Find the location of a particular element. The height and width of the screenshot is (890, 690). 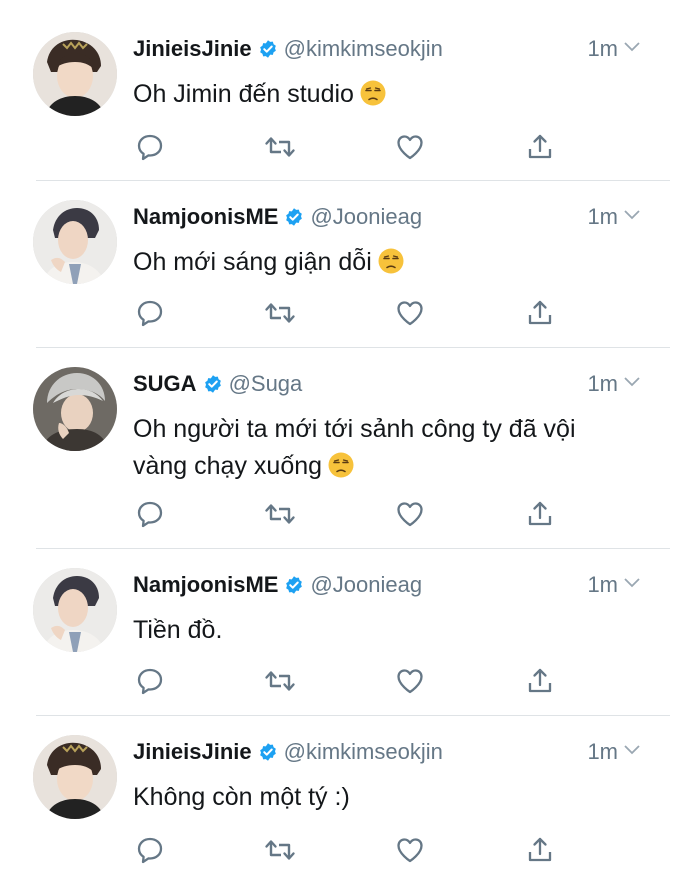

tweet-text: Tiền đồ. is located at coordinates (393, 630).